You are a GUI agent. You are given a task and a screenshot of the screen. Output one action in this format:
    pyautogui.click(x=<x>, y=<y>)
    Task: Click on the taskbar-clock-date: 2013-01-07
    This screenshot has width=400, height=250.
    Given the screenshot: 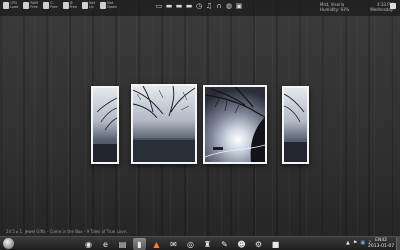 What is the action you would take?
    pyautogui.click(x=381, y=246)
    